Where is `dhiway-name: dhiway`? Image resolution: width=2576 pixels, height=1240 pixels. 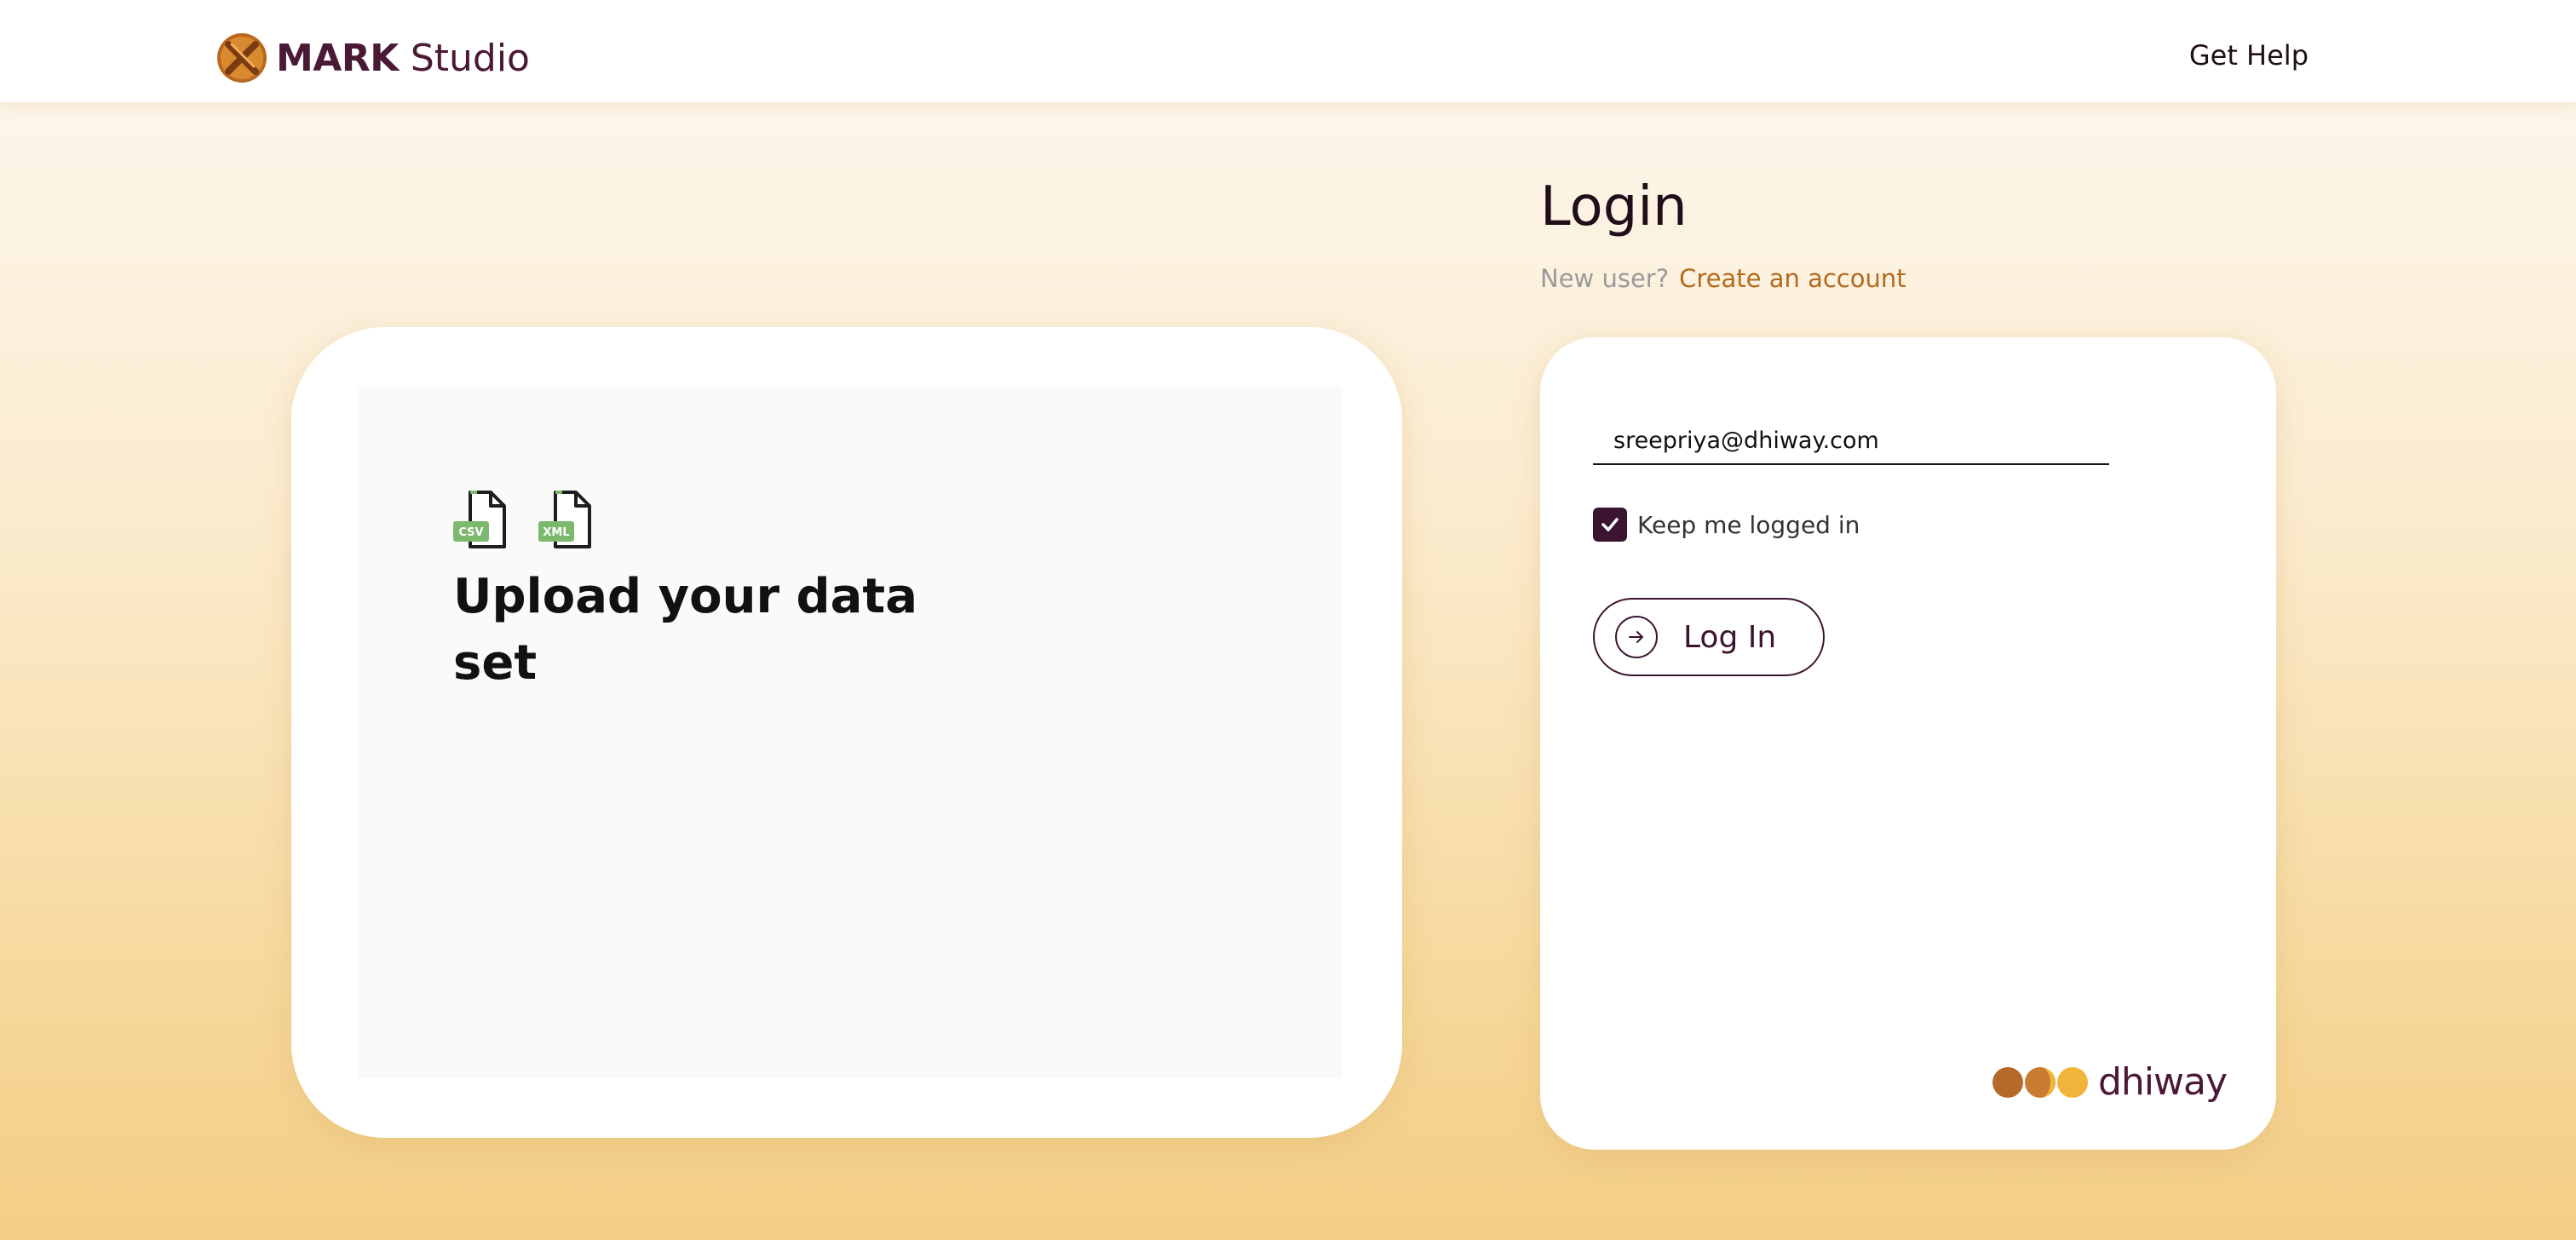 dhiway-name: dhiway is located at coordinates (2163, 1082).